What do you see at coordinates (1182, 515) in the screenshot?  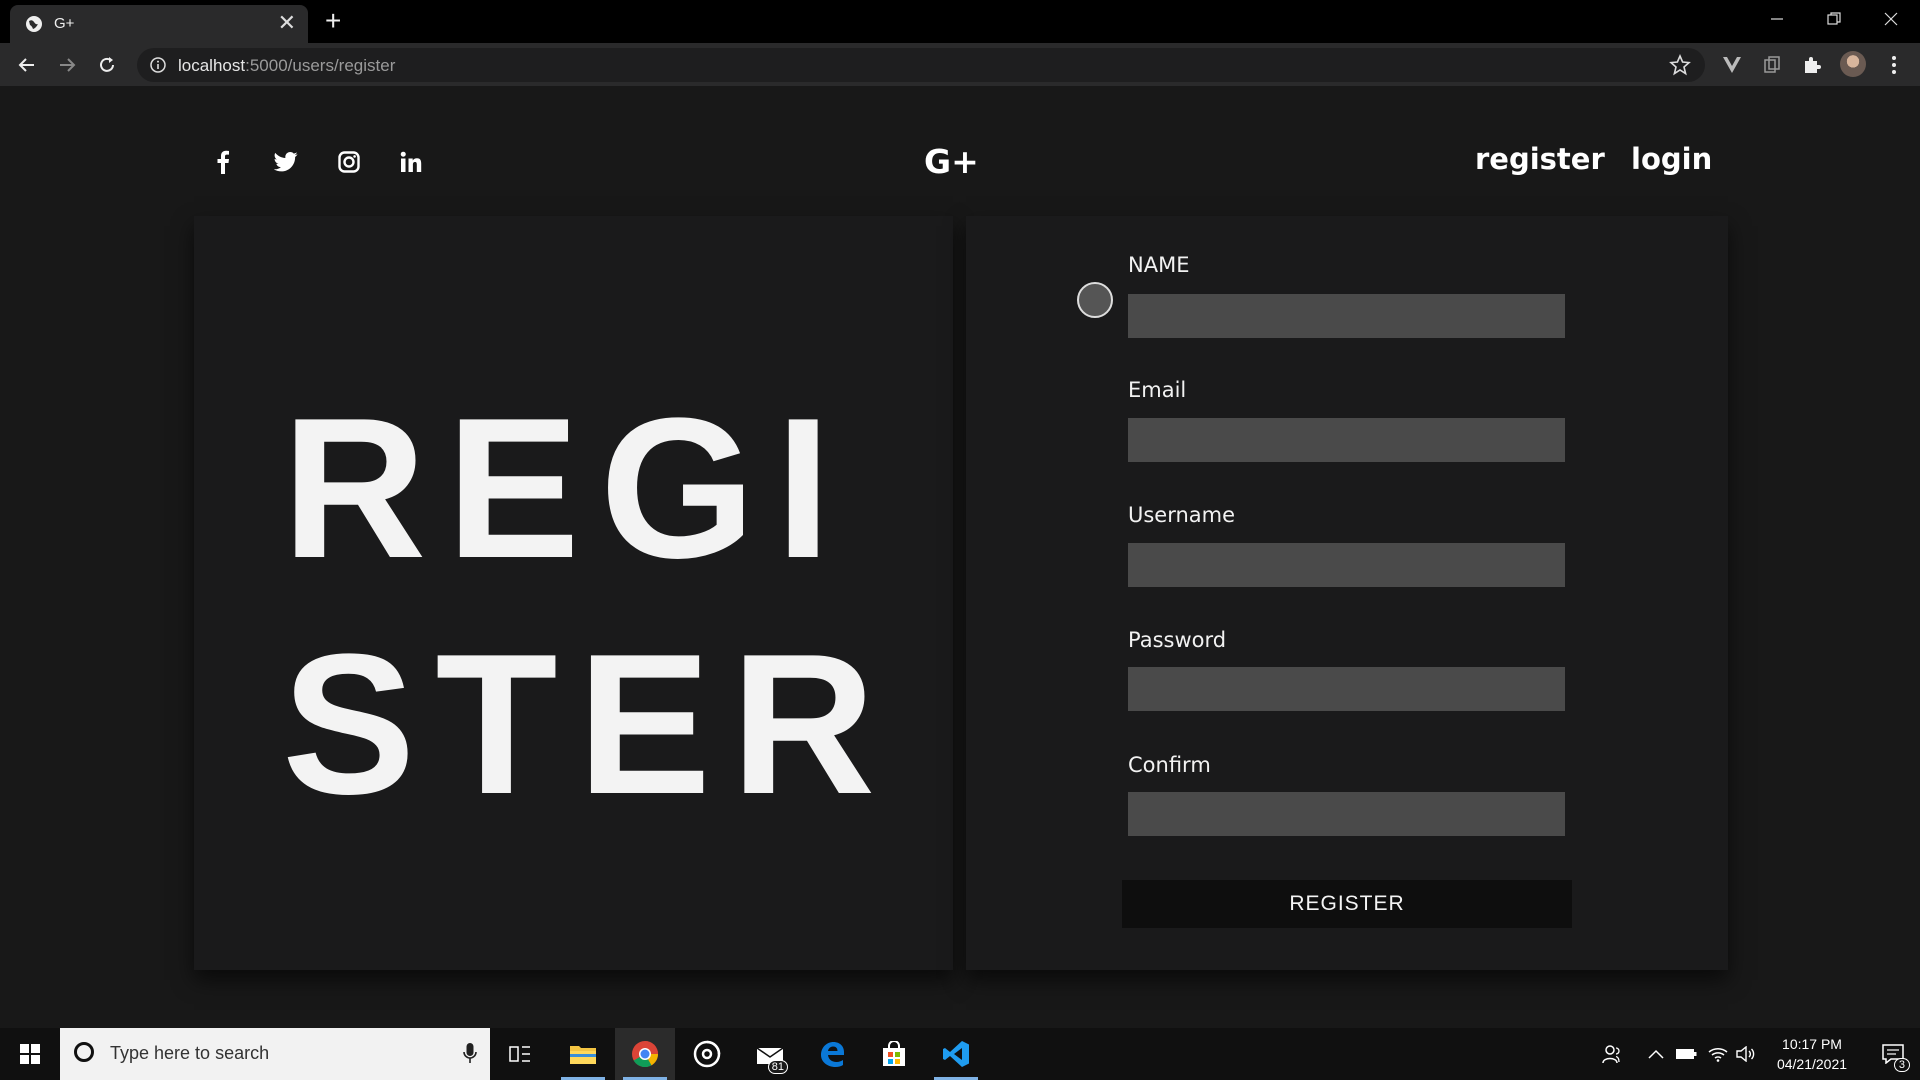 I see `username-label: Username` at bounding box center [1182, 515].